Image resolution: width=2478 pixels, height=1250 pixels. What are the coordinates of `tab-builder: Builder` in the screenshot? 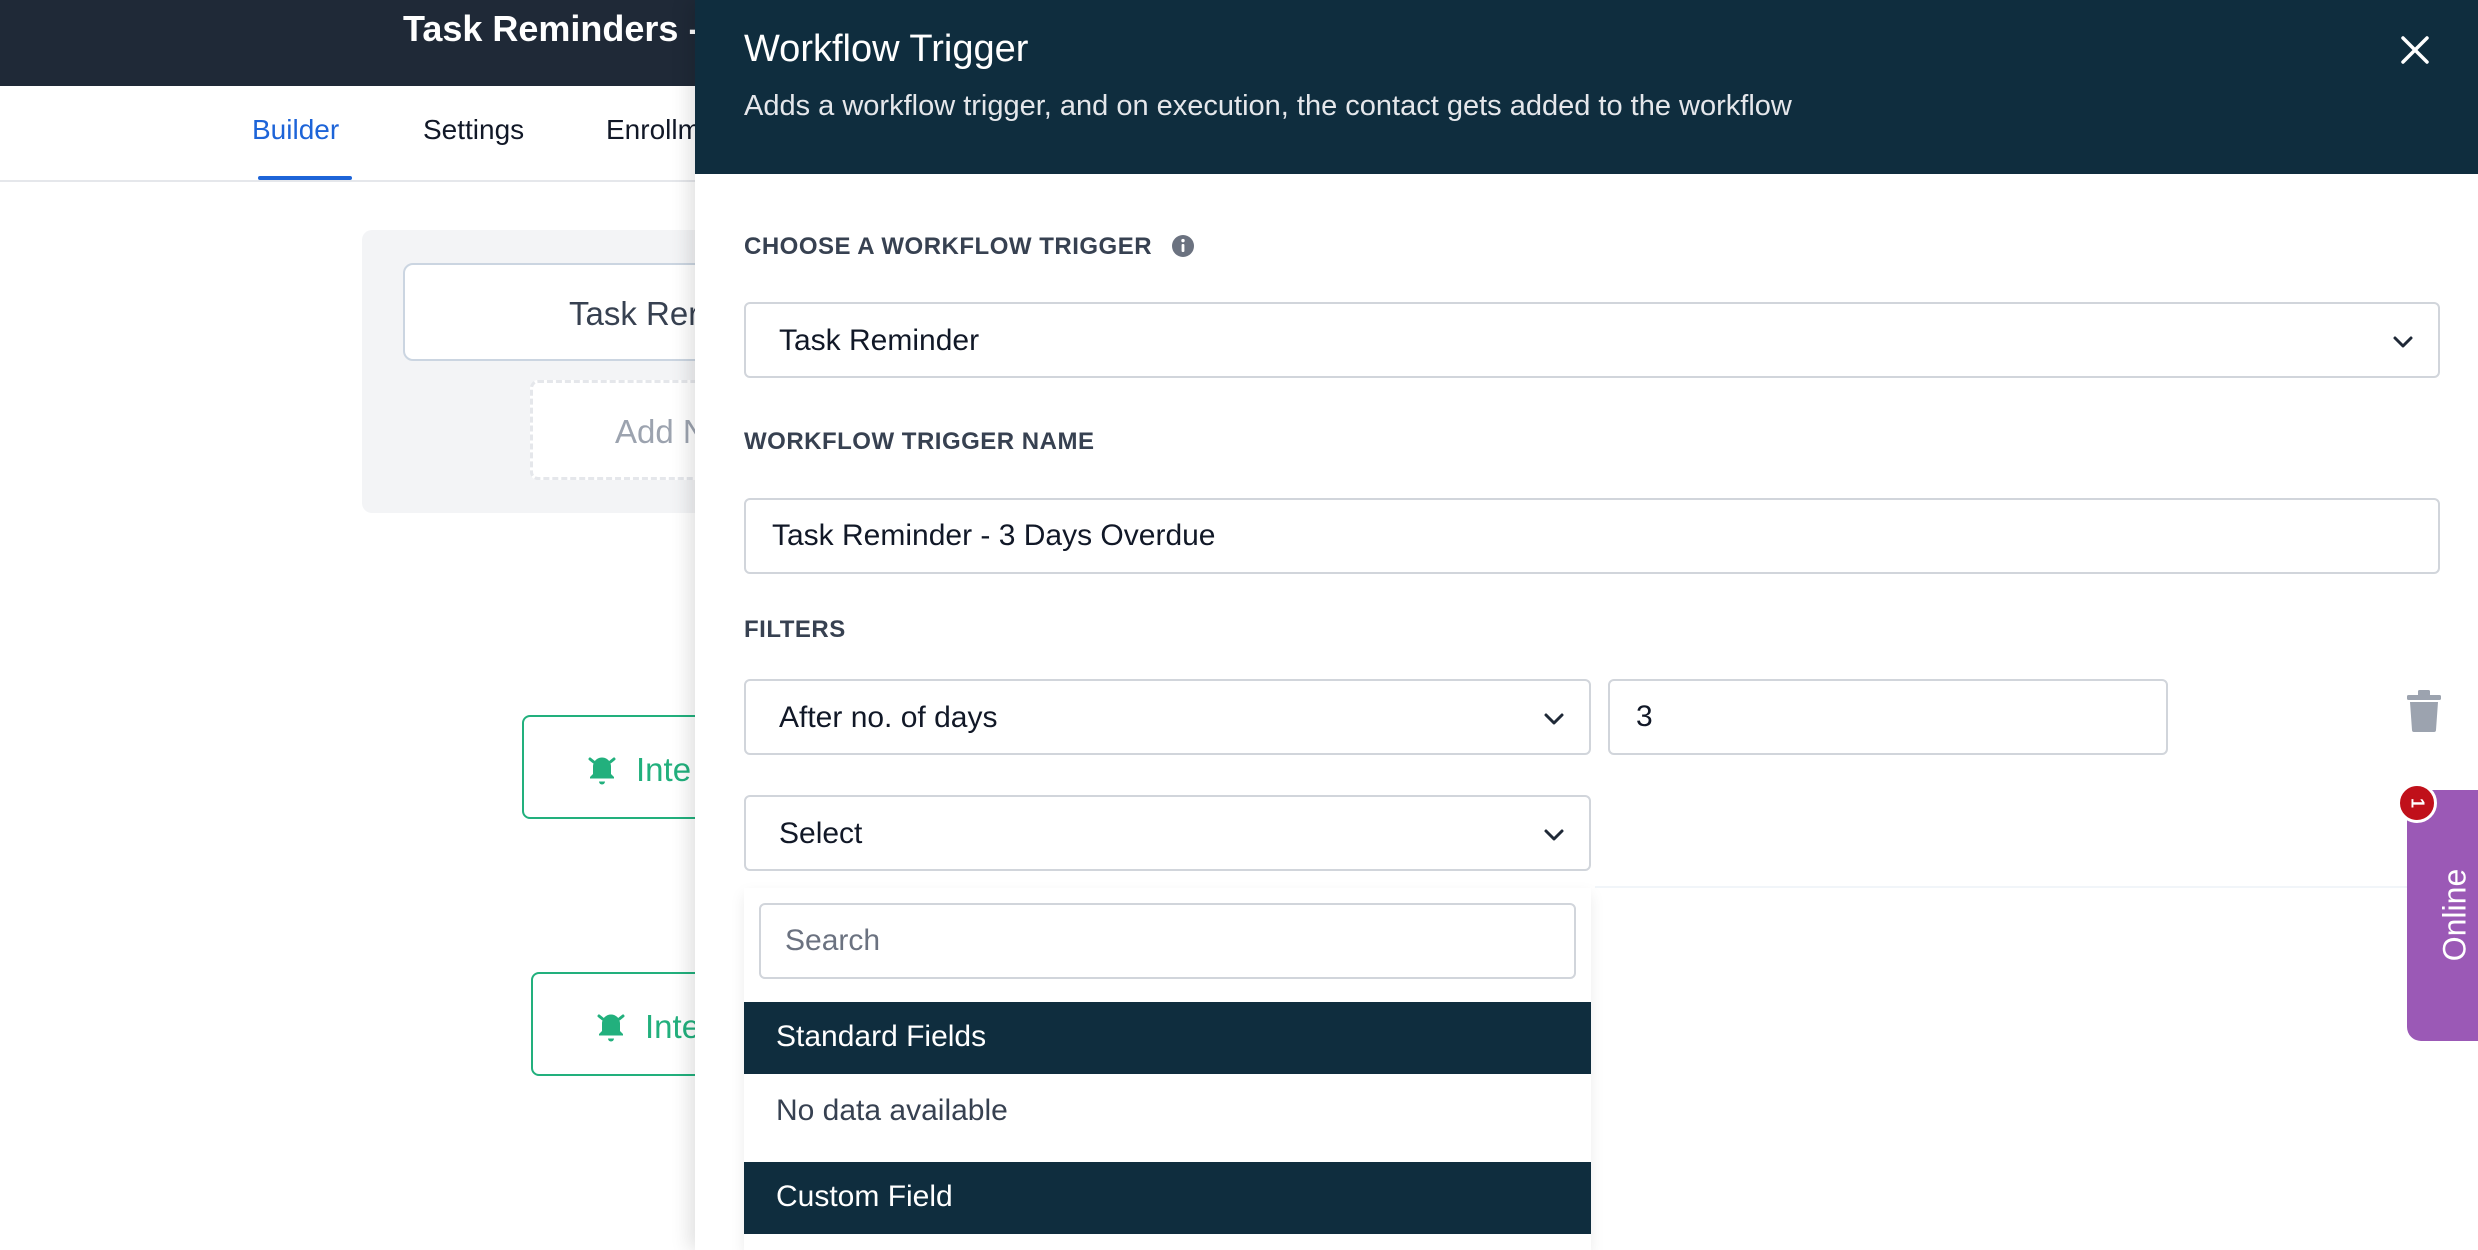 It's located at (295, 130).